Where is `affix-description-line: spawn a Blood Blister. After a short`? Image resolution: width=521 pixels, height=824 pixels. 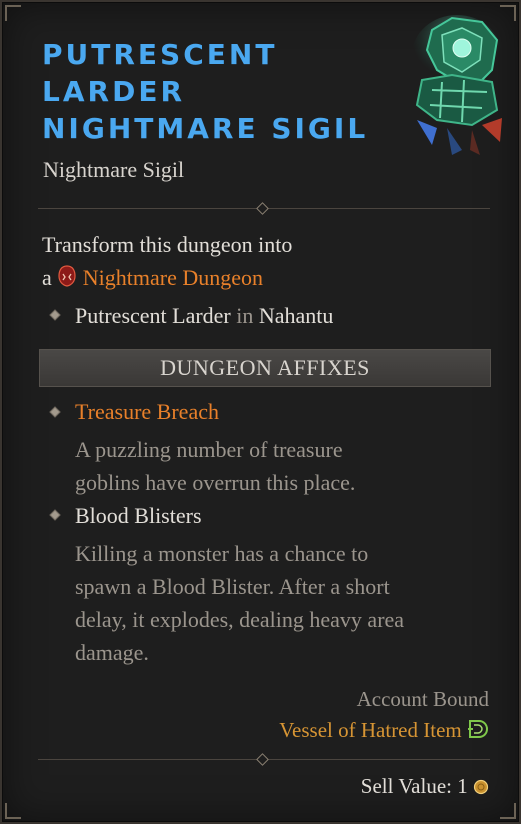 affix-description-line: spawn a Blood Blister. After a short is located at coordinates (232, 586).